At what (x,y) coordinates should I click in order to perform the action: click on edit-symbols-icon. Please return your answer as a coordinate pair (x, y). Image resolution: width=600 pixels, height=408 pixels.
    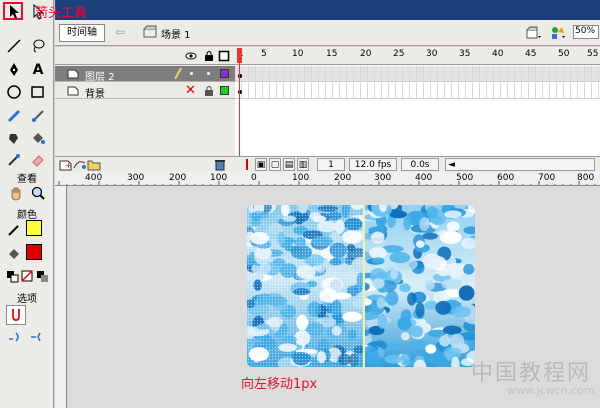
    Looking at the image, I should click on (558, 33).